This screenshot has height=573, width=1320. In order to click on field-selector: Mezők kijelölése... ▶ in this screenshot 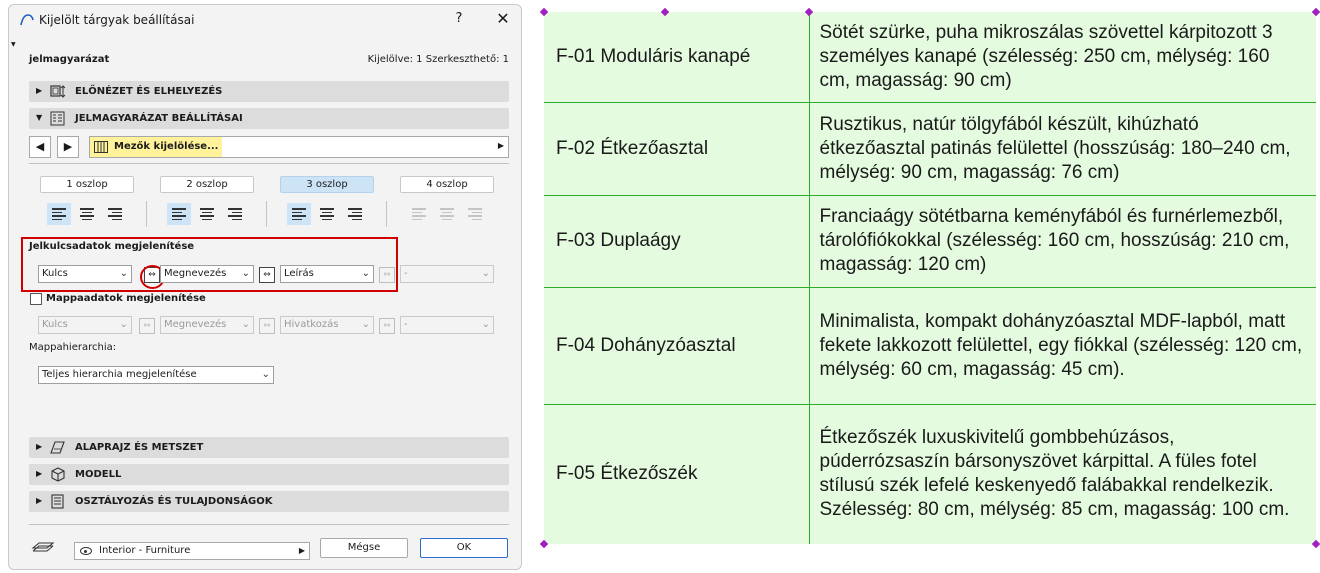, I will do `click(299, 147)`.